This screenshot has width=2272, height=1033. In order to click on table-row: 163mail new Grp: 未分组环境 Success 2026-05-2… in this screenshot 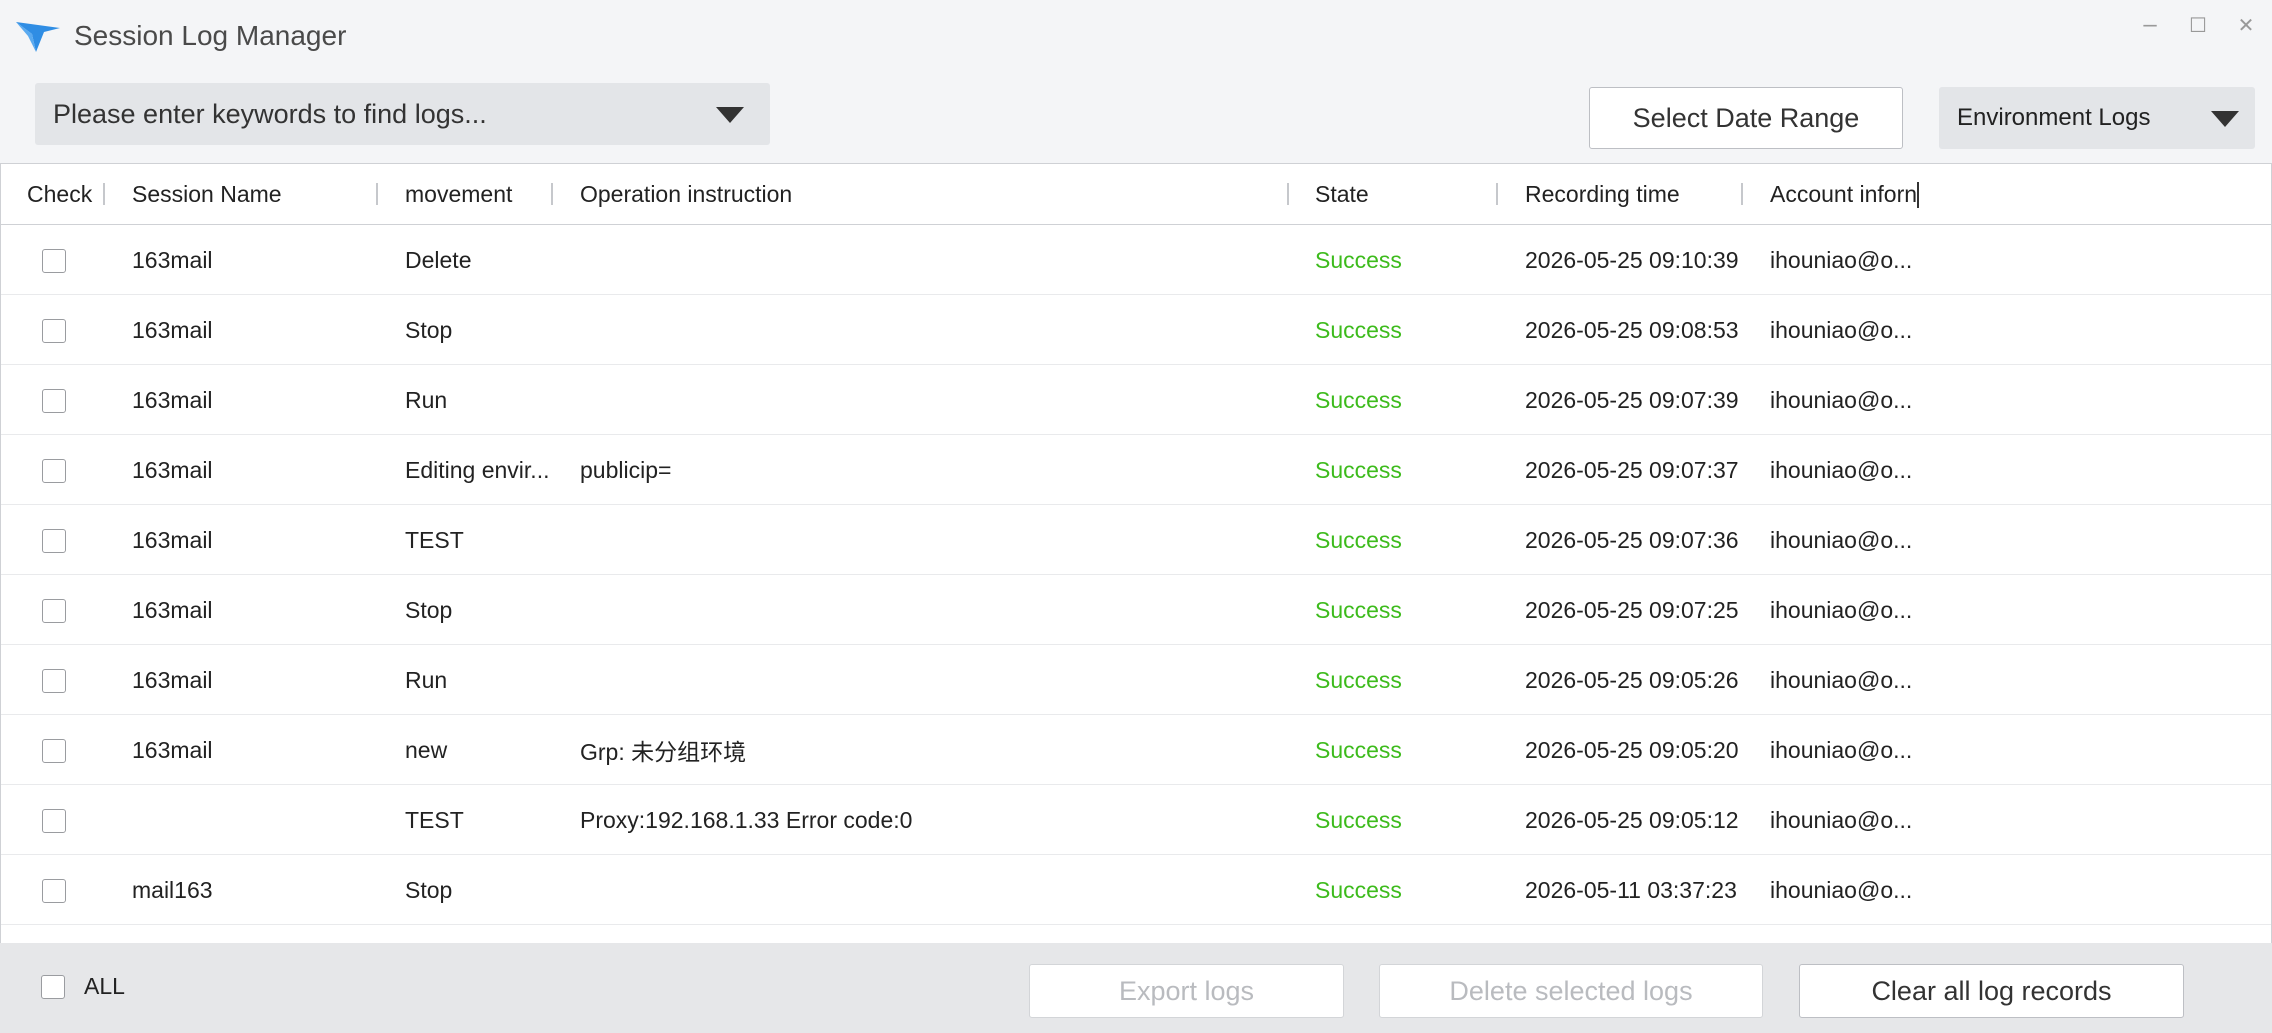, I will do `click(1136, 750)`.